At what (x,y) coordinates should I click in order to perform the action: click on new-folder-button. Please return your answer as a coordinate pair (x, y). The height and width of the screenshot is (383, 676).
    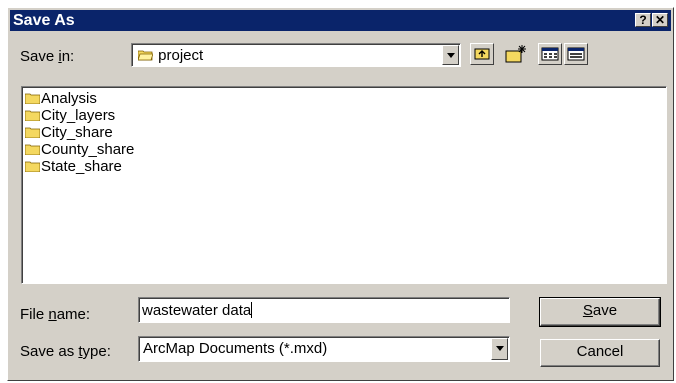
    Looking at the image, I should click on (516, 54).